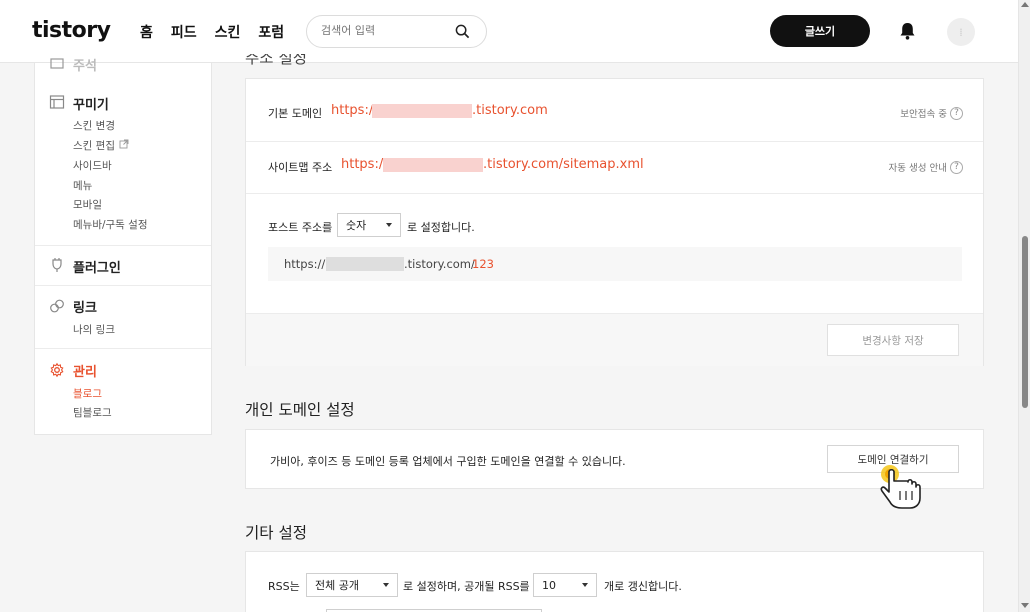 This screenshot has width=1030, height=612. What do you see at coordinates (961, 32) in the screenshot?
I see `avatar: ⁞` at bounding box center [961, 32].